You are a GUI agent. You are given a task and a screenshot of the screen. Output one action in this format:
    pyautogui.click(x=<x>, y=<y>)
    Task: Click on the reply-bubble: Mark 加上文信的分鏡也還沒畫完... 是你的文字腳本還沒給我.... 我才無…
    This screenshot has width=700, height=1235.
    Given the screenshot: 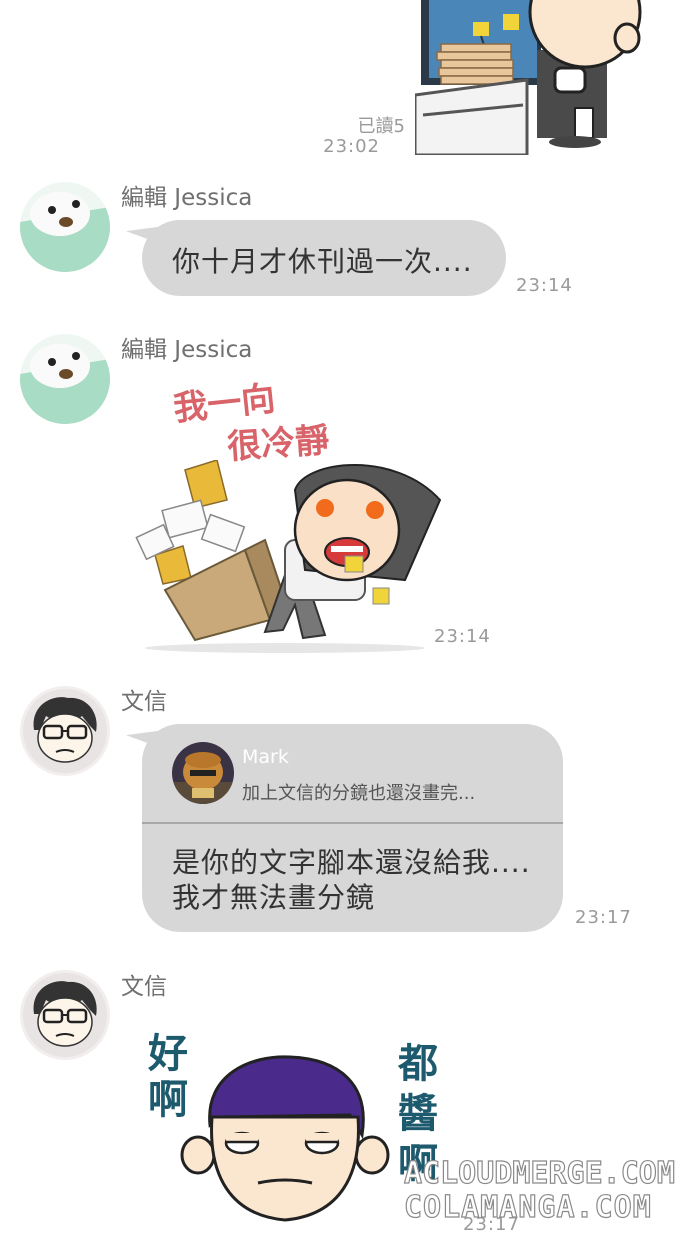 What is the action you would take?
    pyautogui.click(x=352, y=828)
    